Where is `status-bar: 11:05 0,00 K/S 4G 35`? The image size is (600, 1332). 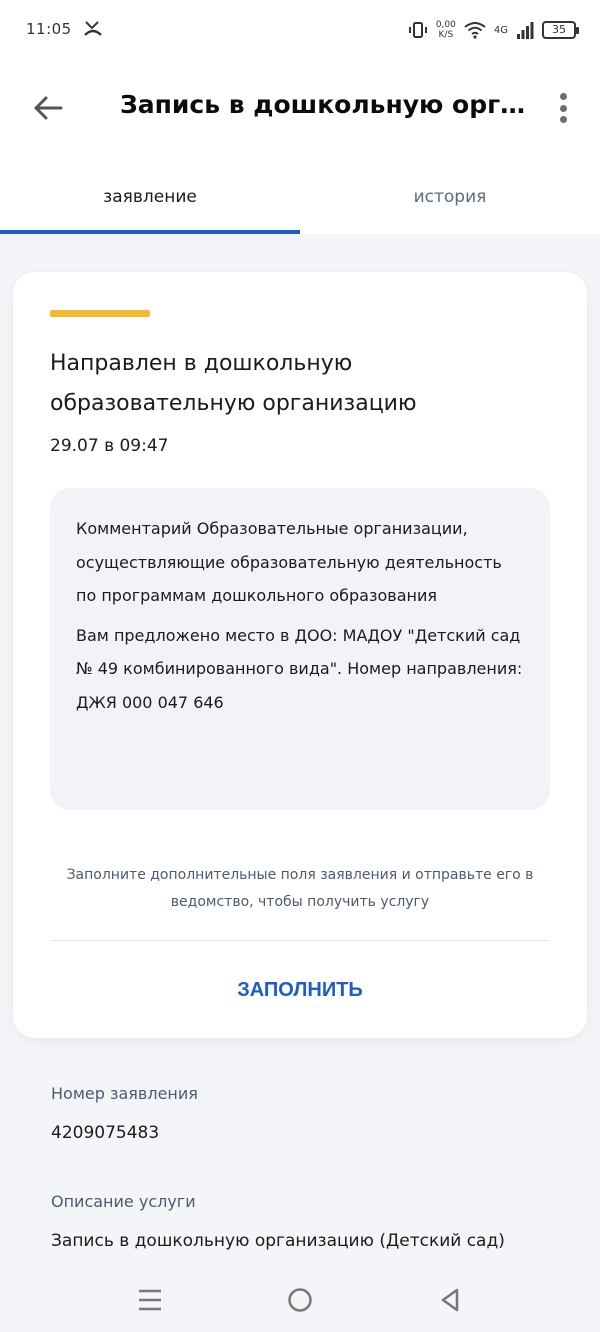 status-bar: 11:05 0,00 K/S 4G 35 is located at coordinates (300, 30).